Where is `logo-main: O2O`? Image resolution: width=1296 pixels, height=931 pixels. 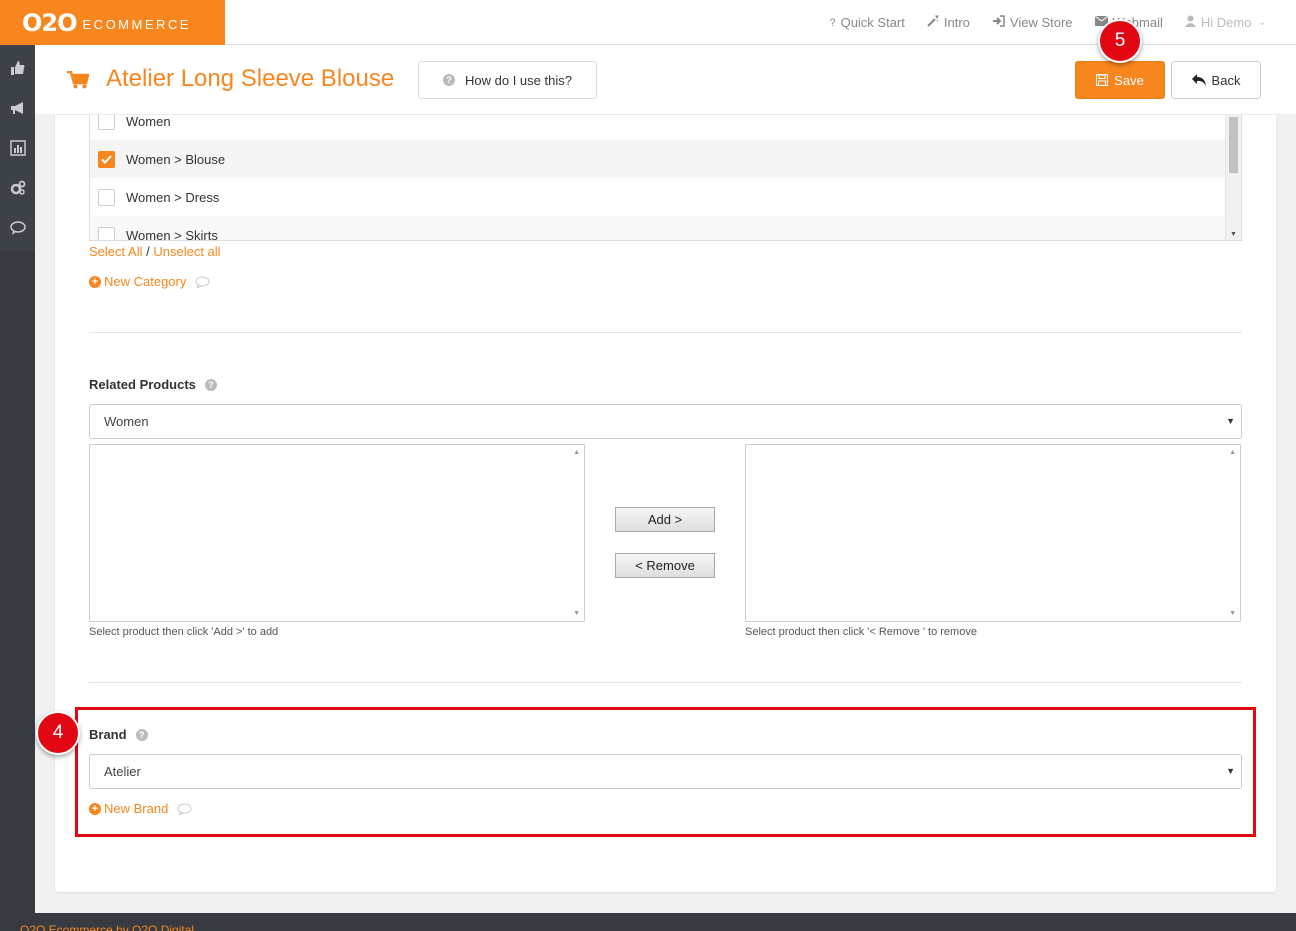
logo-main: O2O is located at coordinates (50, 22).